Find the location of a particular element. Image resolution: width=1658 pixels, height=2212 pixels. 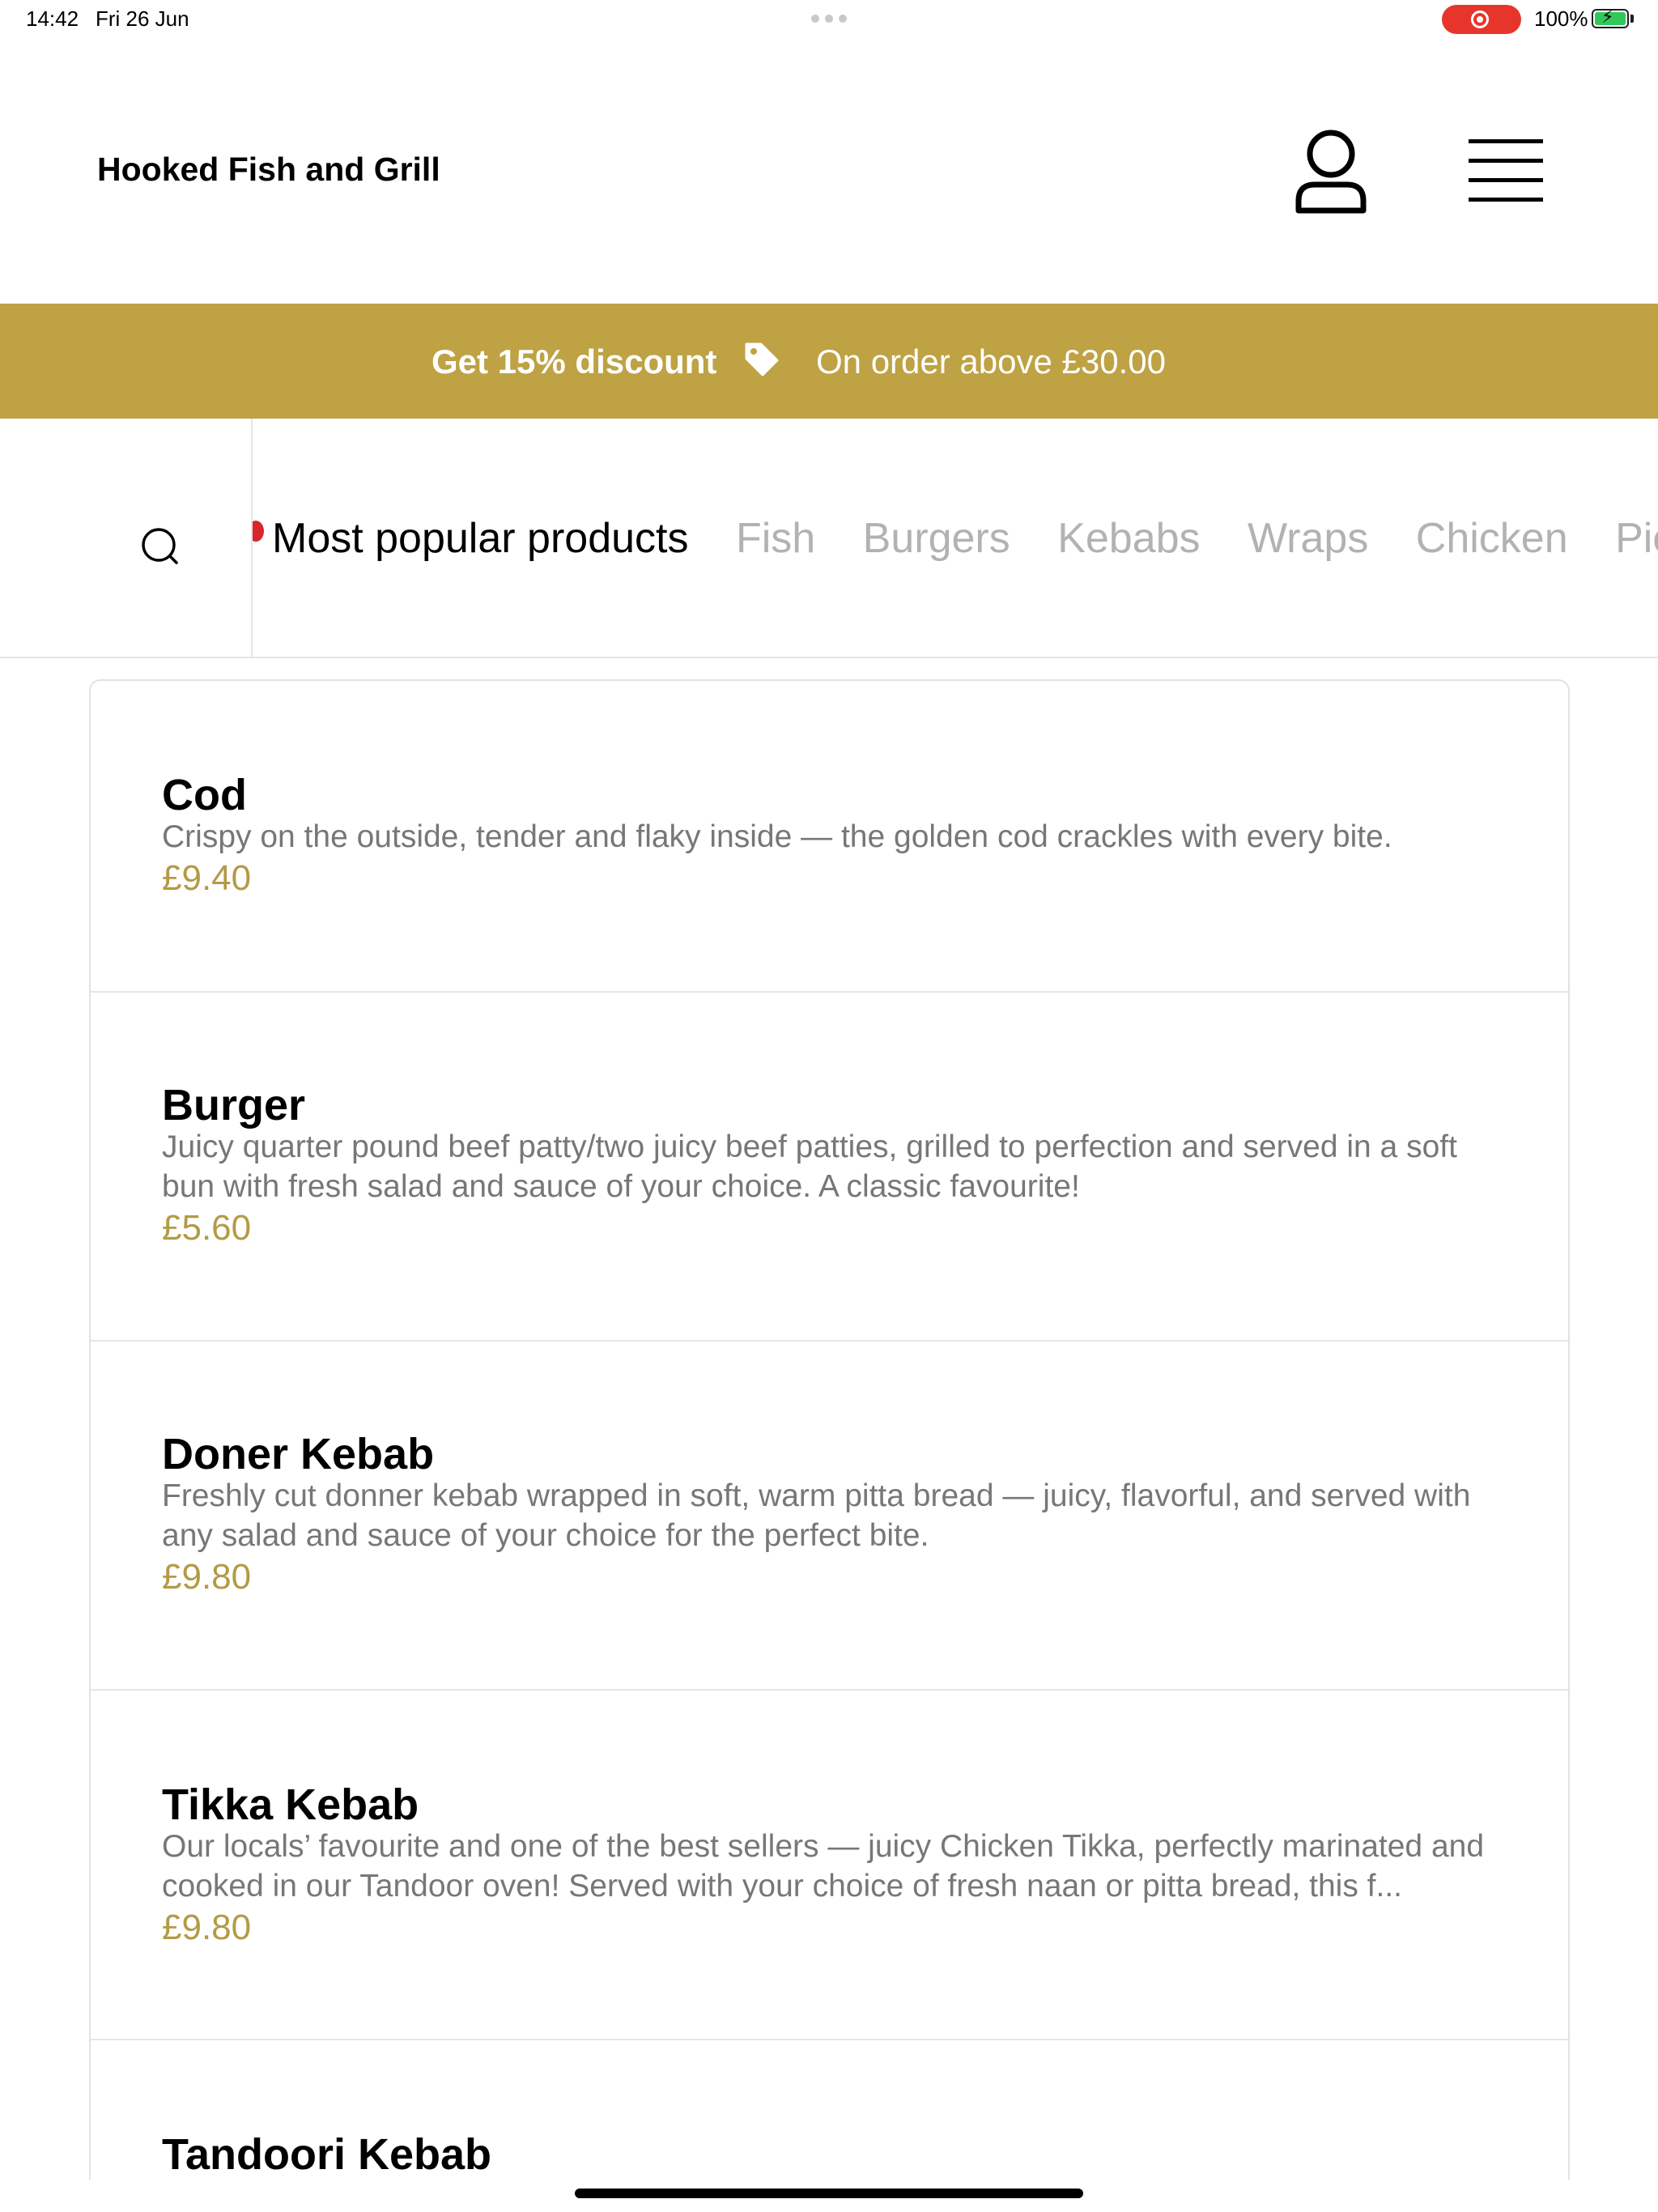

status-bar: 14:42 Fri 26 Jun 100% is located at coordinates (829, 20).